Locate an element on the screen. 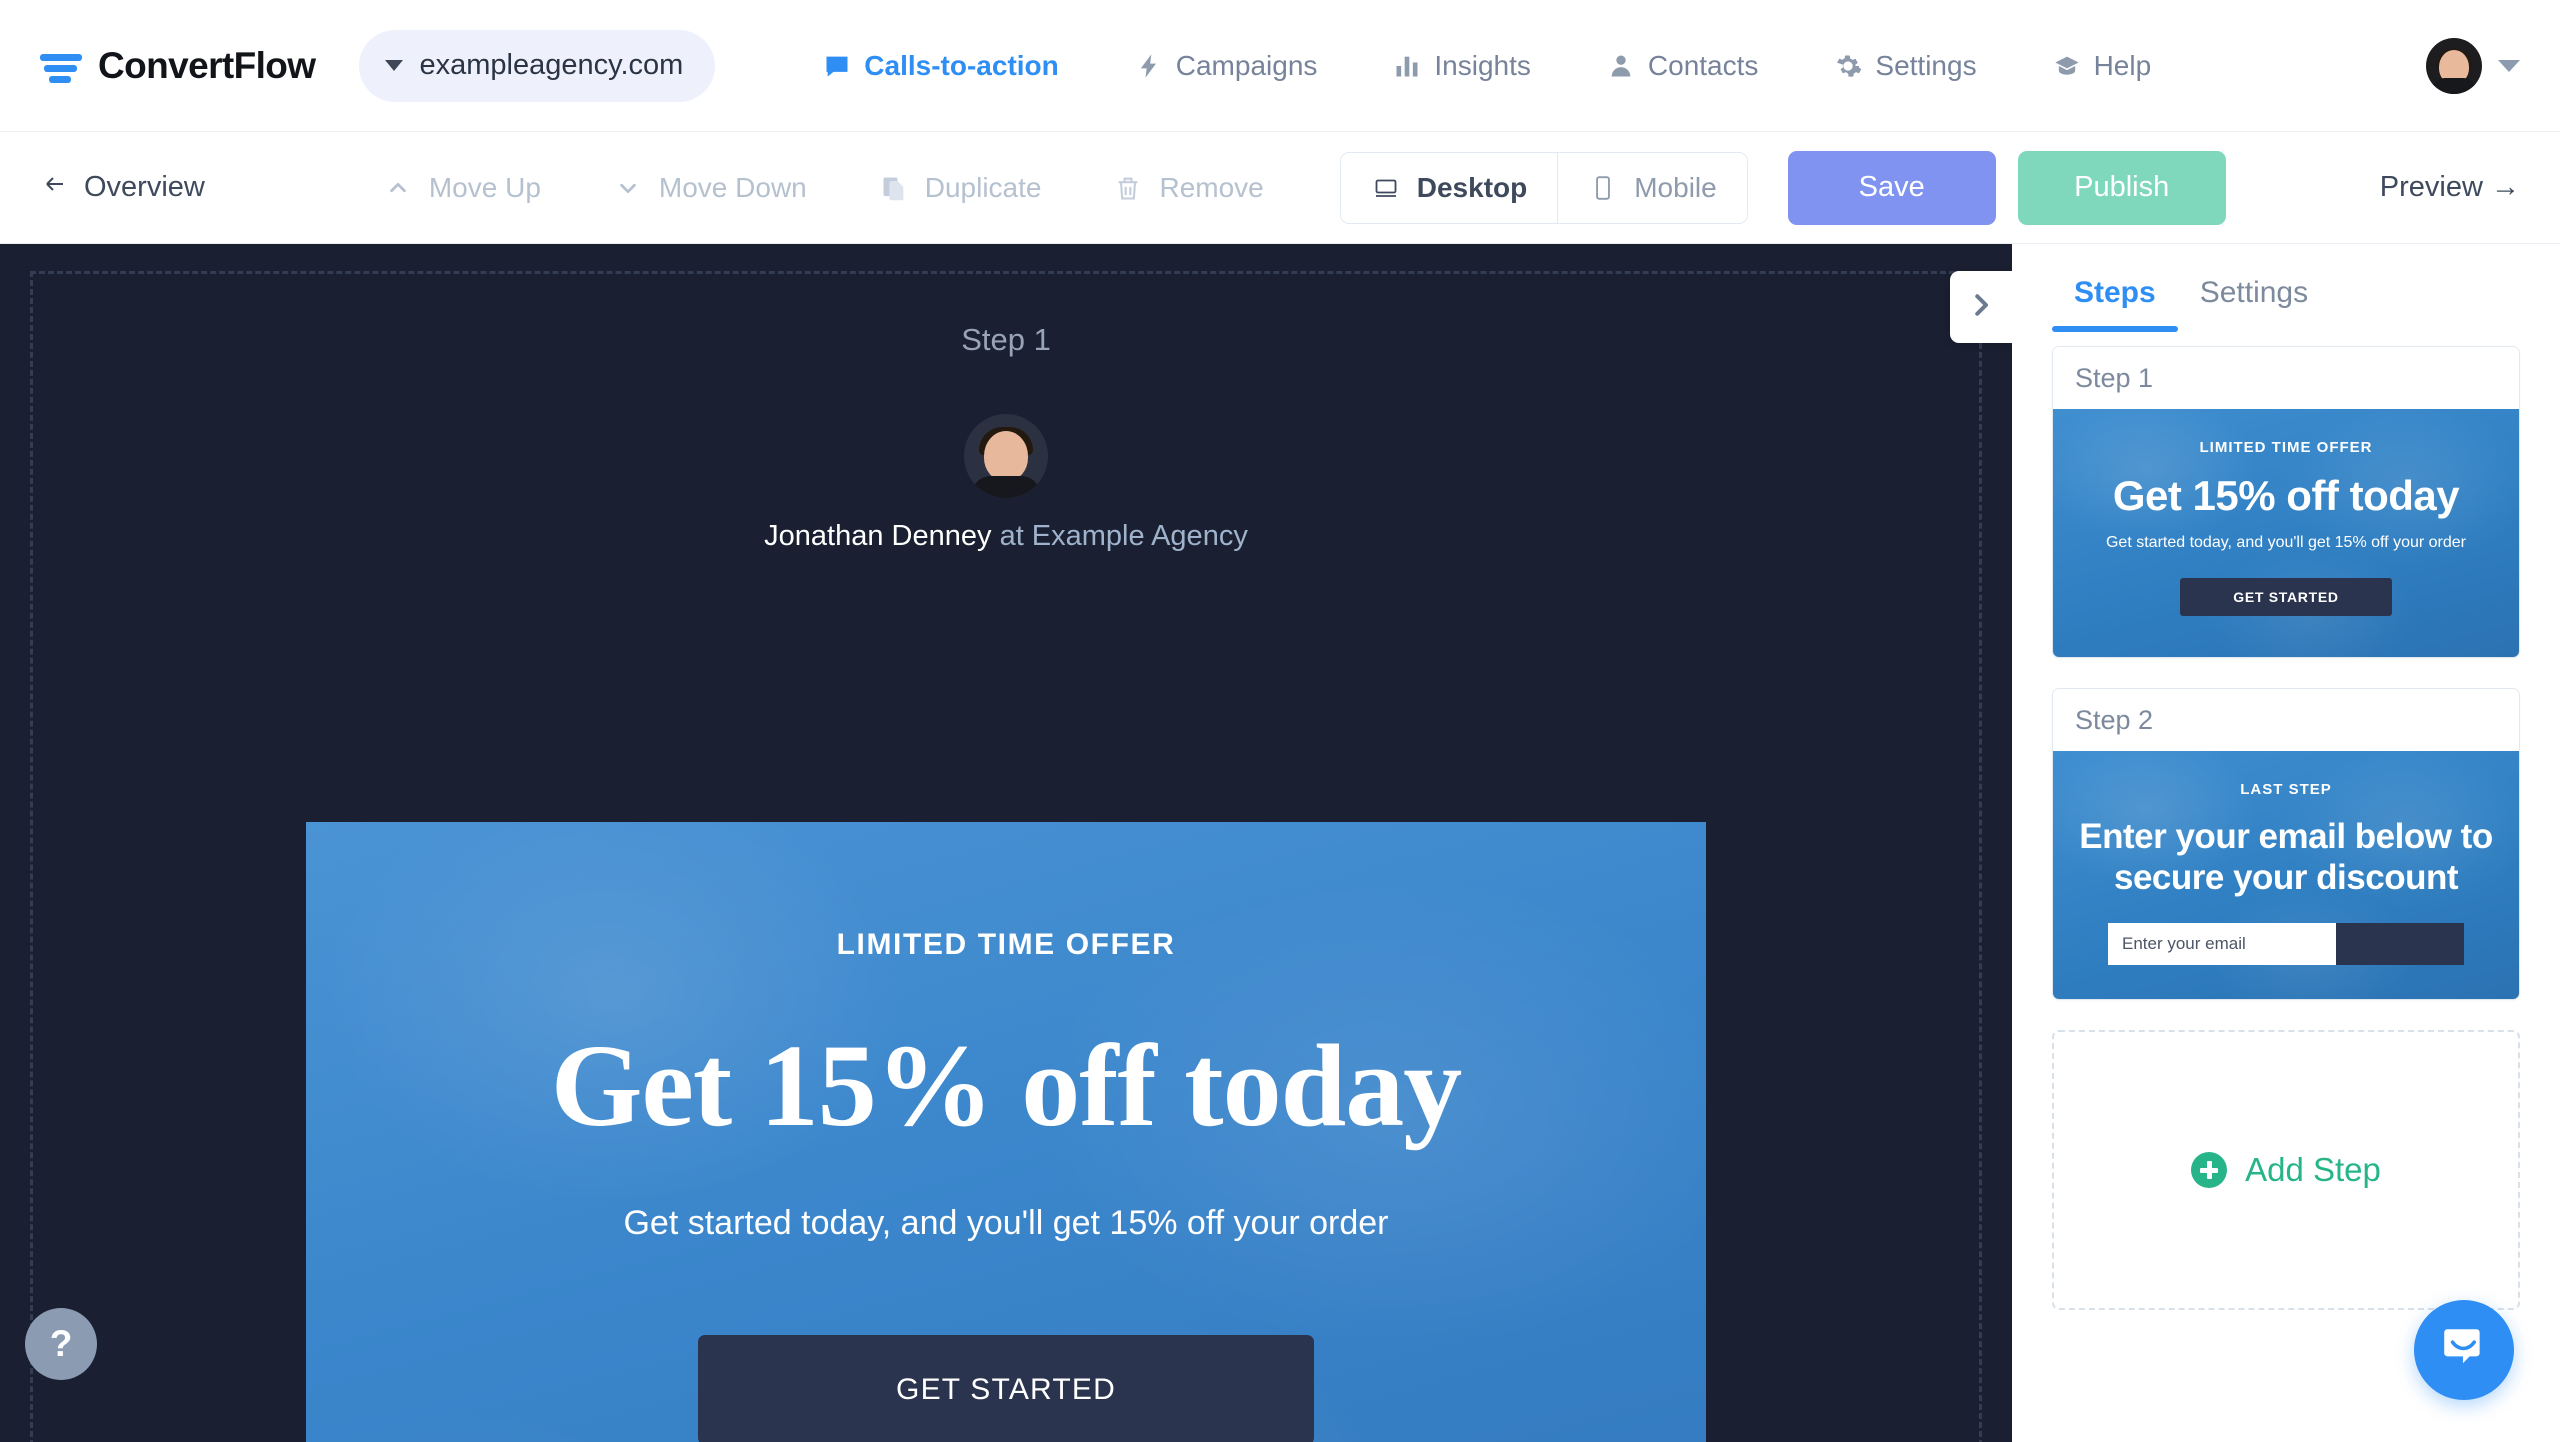 The image size is (2560, 1442). nav-item-campaigns: Campaigns is located at coordinates (1226, 66).